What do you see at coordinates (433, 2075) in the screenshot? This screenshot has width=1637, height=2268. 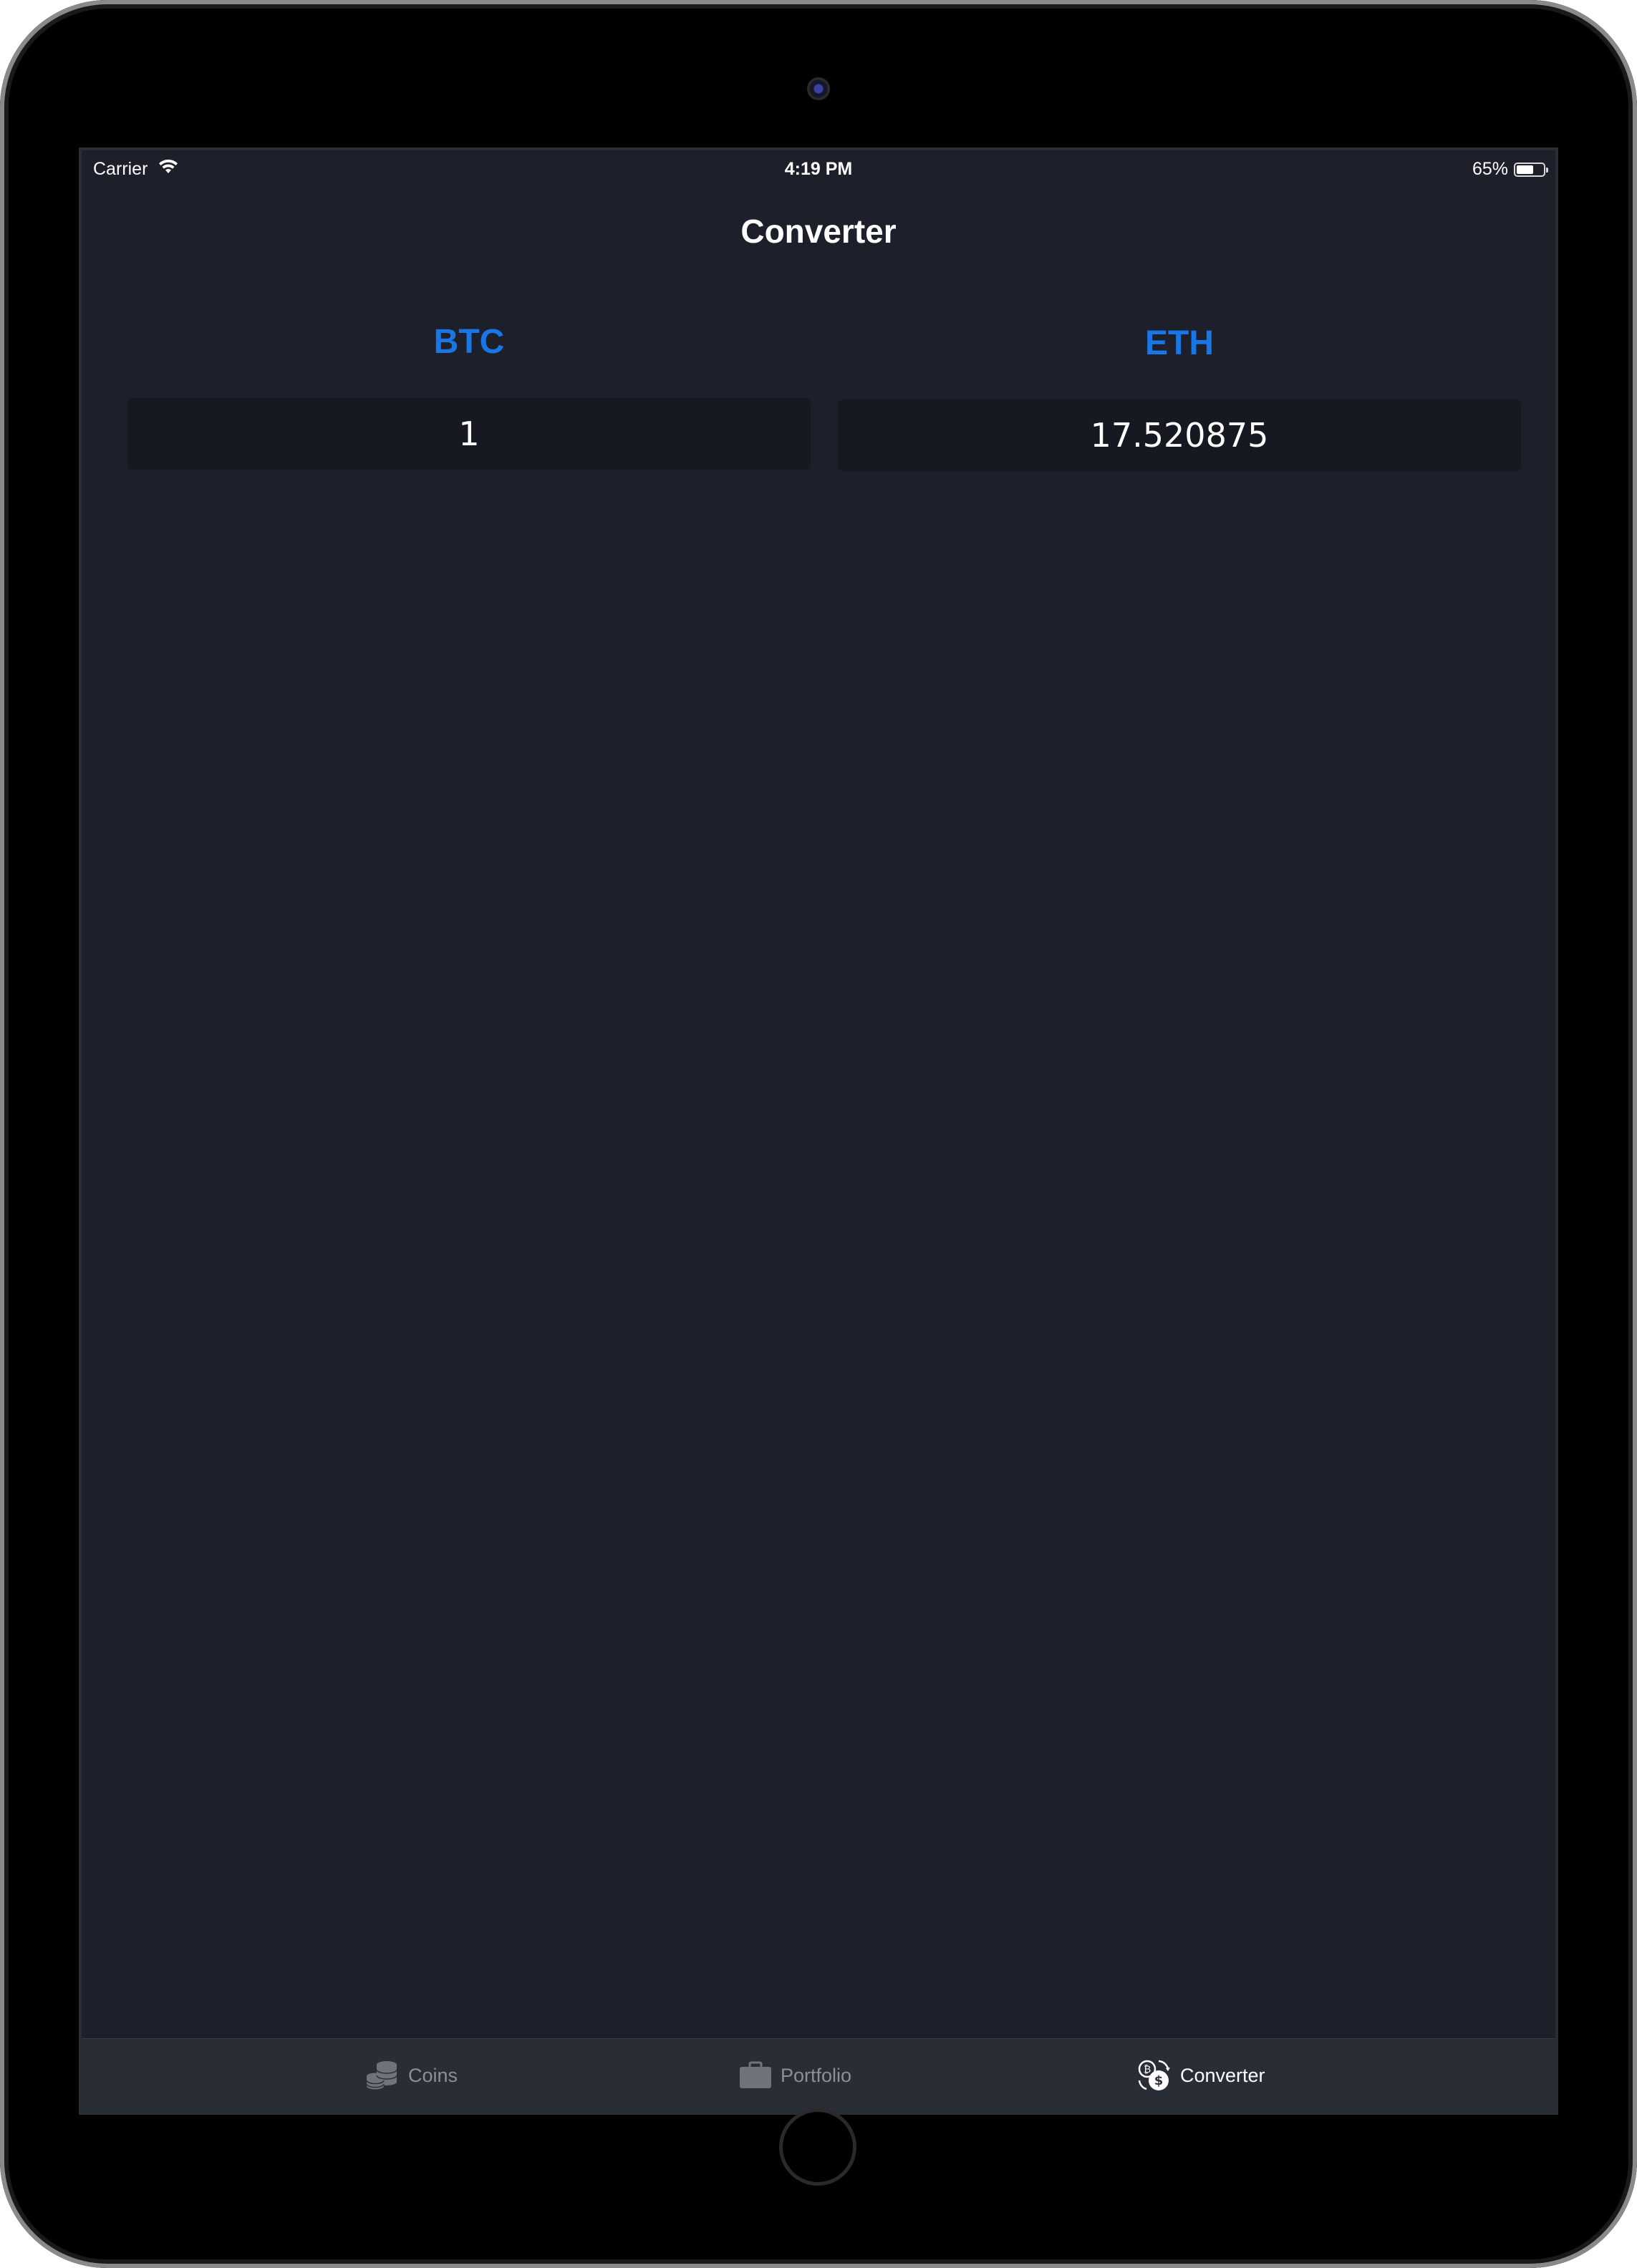 I see `tab-coins-label: Coins` at bounding box center [433, 2075].